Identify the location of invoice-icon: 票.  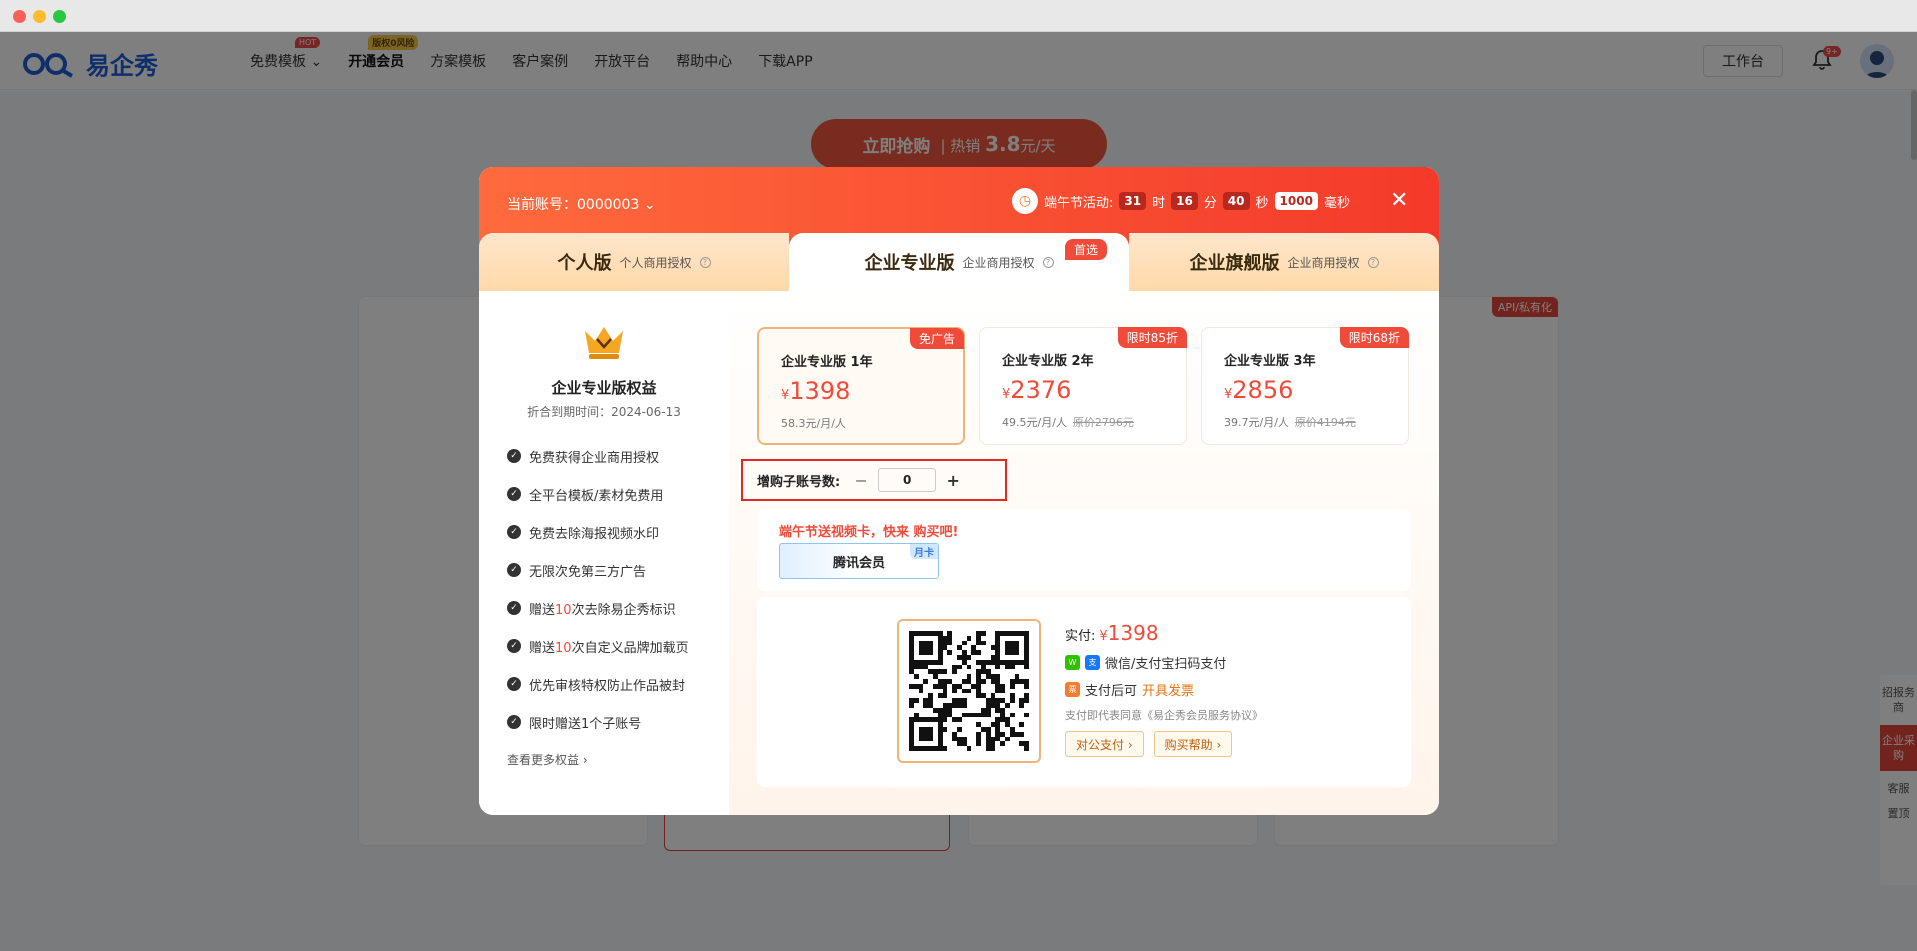
(1072, 689).